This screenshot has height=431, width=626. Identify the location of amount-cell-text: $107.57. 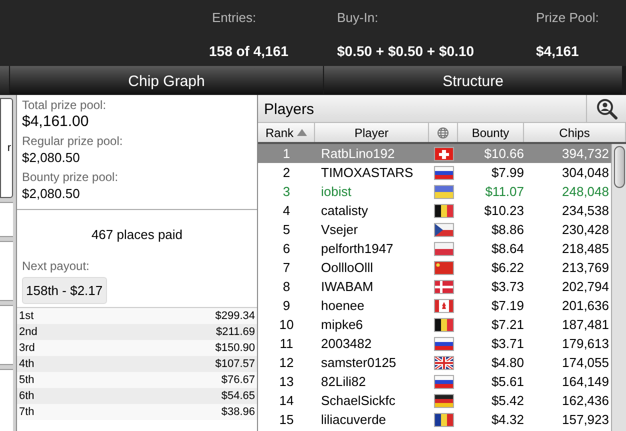
(235, 364).